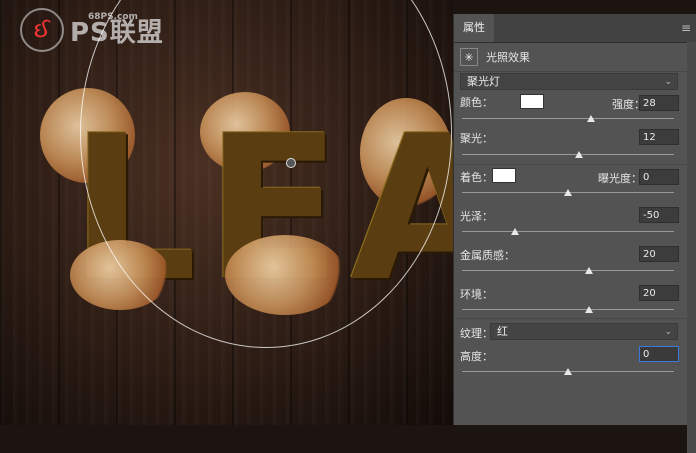 The image size is (696, 453). Describe the element at coordinates (474, 28) in the screenshot. I see `tab-properties: 属性` at that location.